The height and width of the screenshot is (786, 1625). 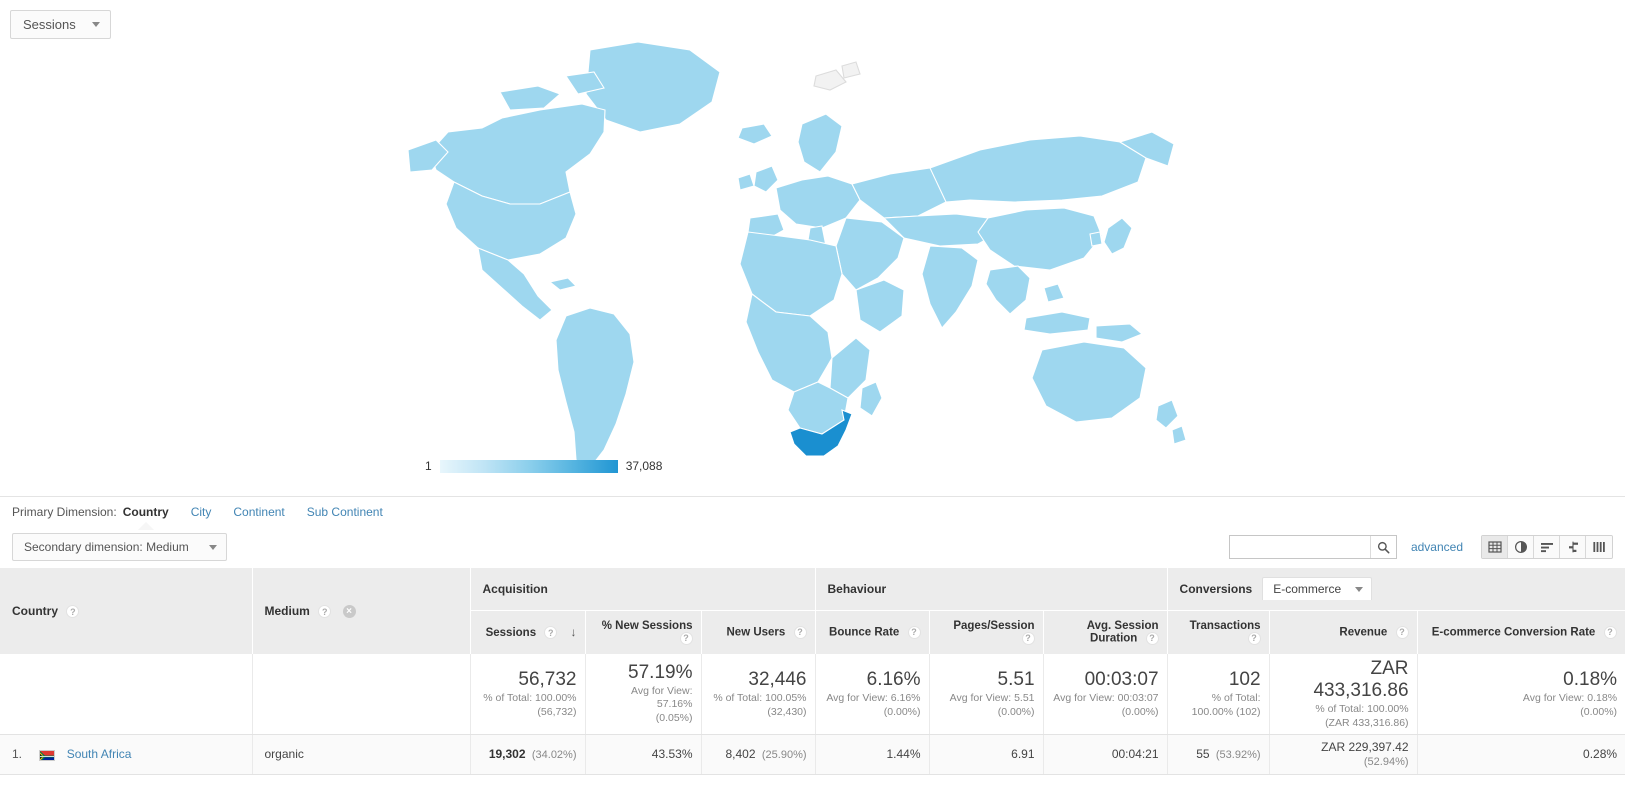 I want to click on header-revenue-label: Revenue, so click(x=1363, y=632).